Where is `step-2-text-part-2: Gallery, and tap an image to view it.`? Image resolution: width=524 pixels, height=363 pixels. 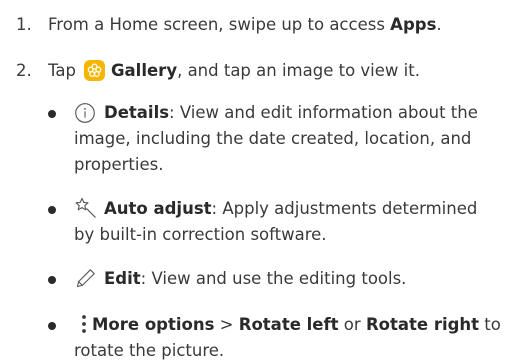 step-2-text-part-2: Gallery, and tap an image to view it. is located at coordinates (265, 71).